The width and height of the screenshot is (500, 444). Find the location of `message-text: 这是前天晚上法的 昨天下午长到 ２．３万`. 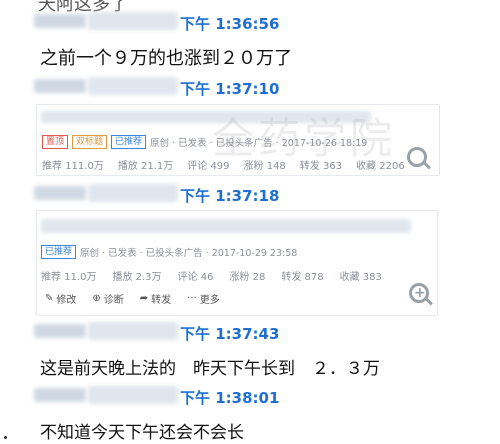

message-text: 这是前天晚上法的 昨天下午长到 ２．３万 is located at coordinates (210, 369).